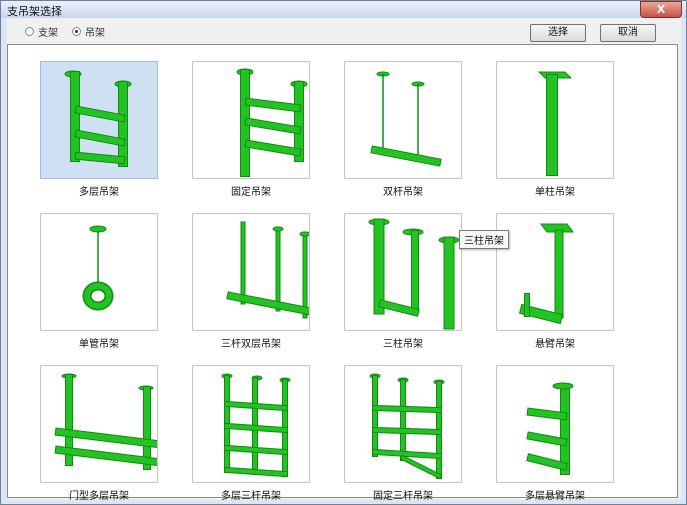  I want to click on radio-hanger-dot, so click(76, 31).